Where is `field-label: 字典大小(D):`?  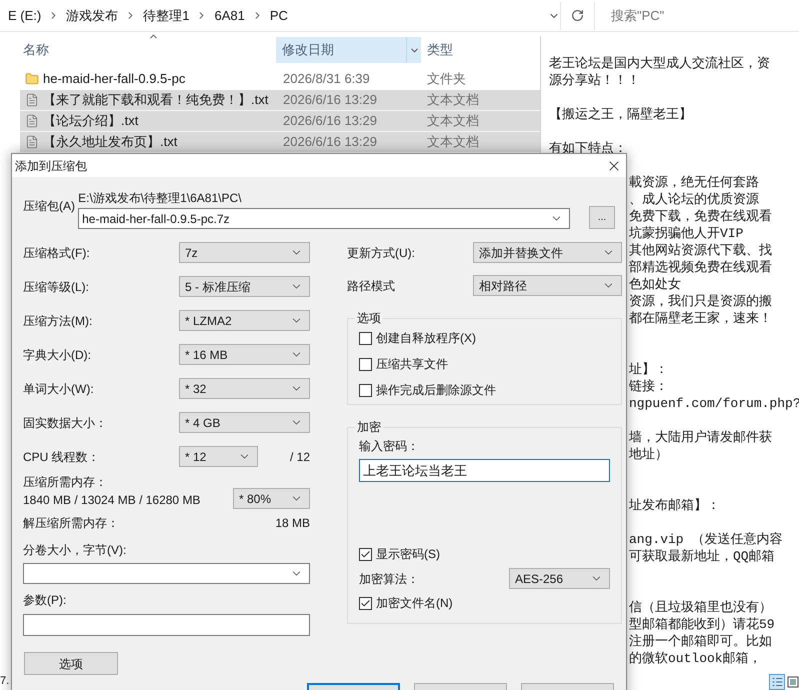
field-label: 字典大小(D): is located at coordinates (57, 355).